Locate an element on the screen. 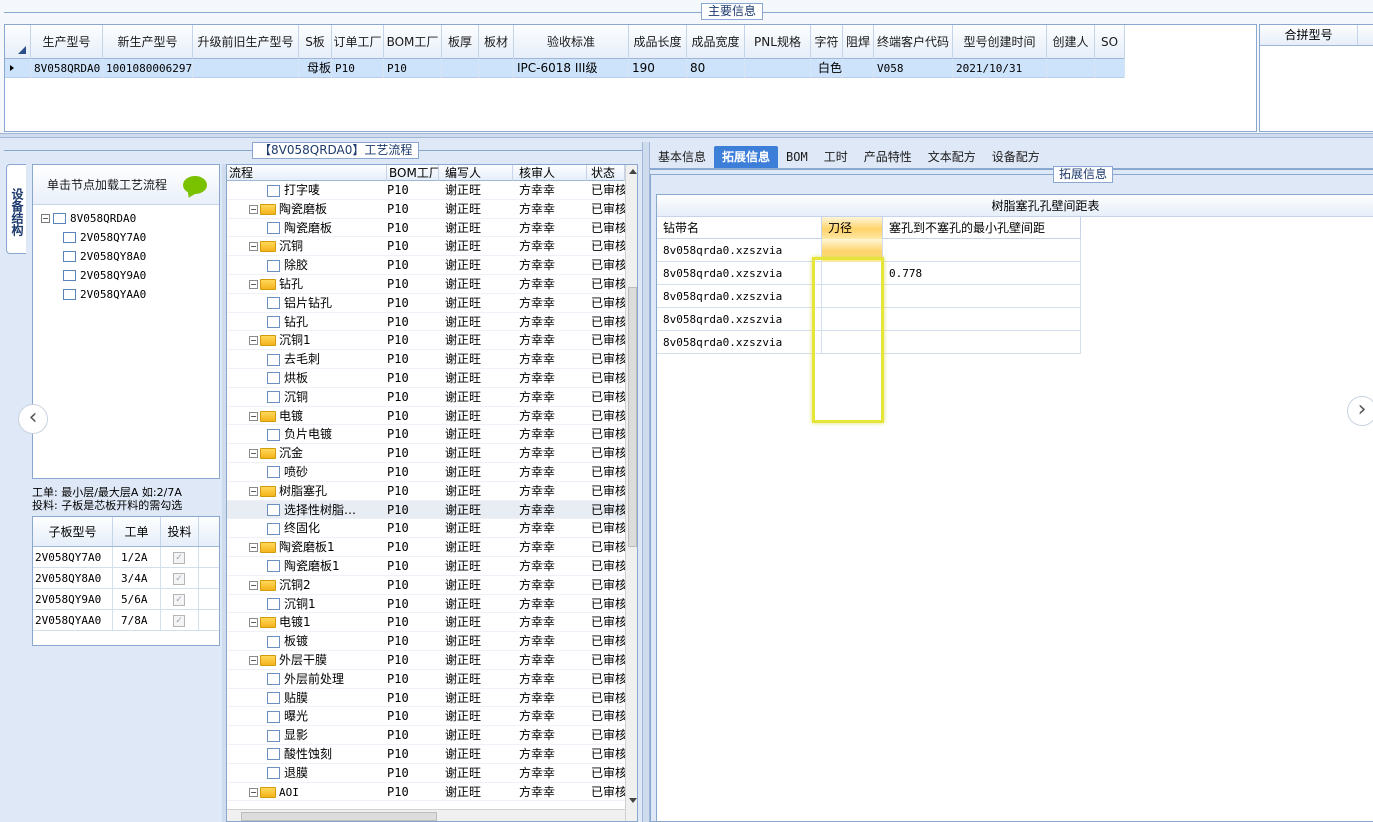 The image size is (1373, 822). flow-row: − 沉金 P10 谢正旺 方幸幸 已审核 is located at coordinates (426, 453).